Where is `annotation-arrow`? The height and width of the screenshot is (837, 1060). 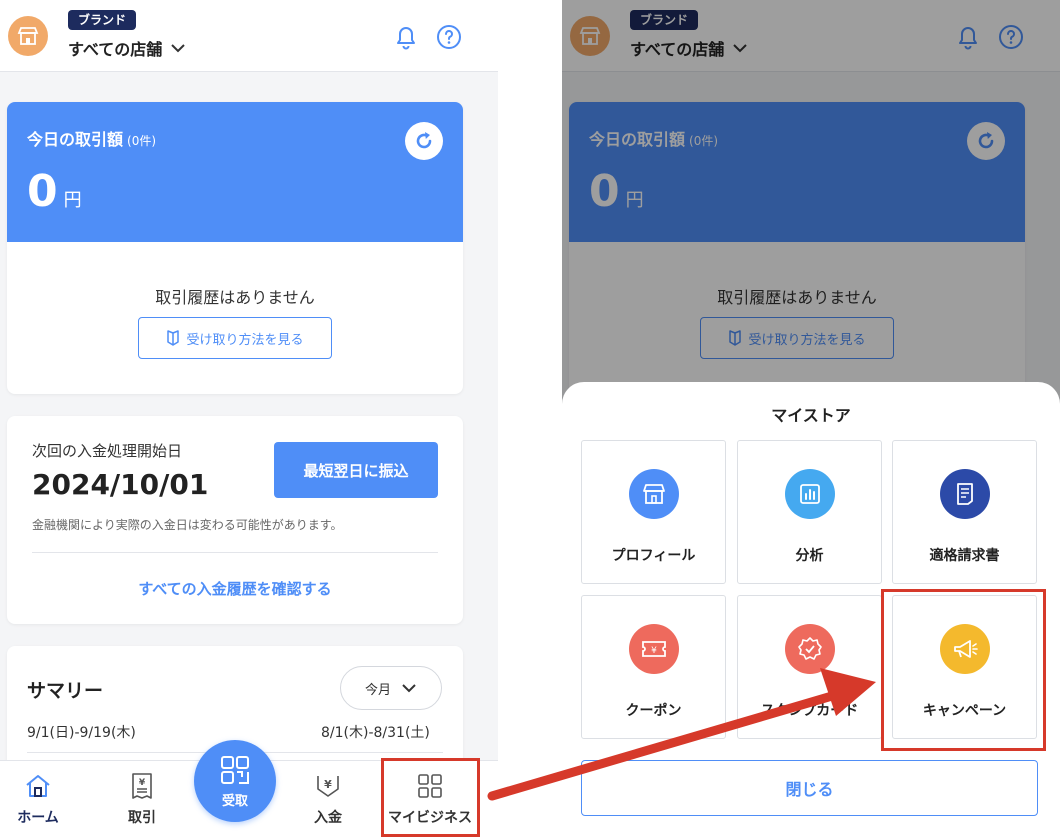 annotation-arrow is located at coordinates (681, 734).